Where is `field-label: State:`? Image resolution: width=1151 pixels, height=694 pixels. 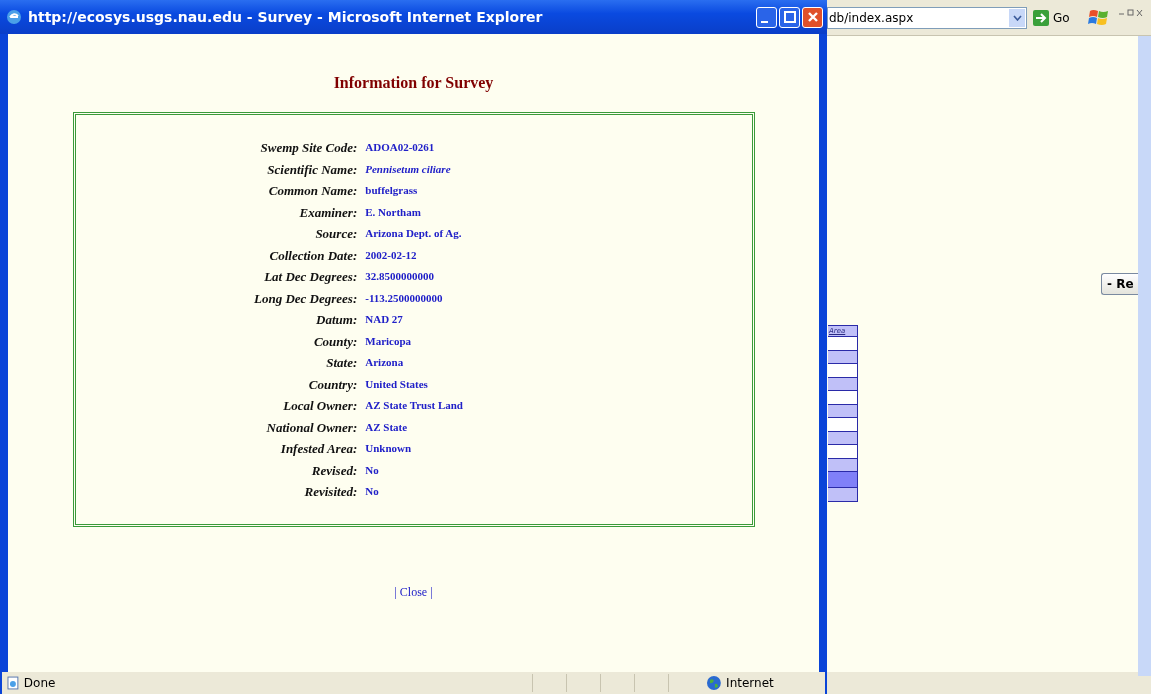
field-label: State: is located at coordinates (341, 363).